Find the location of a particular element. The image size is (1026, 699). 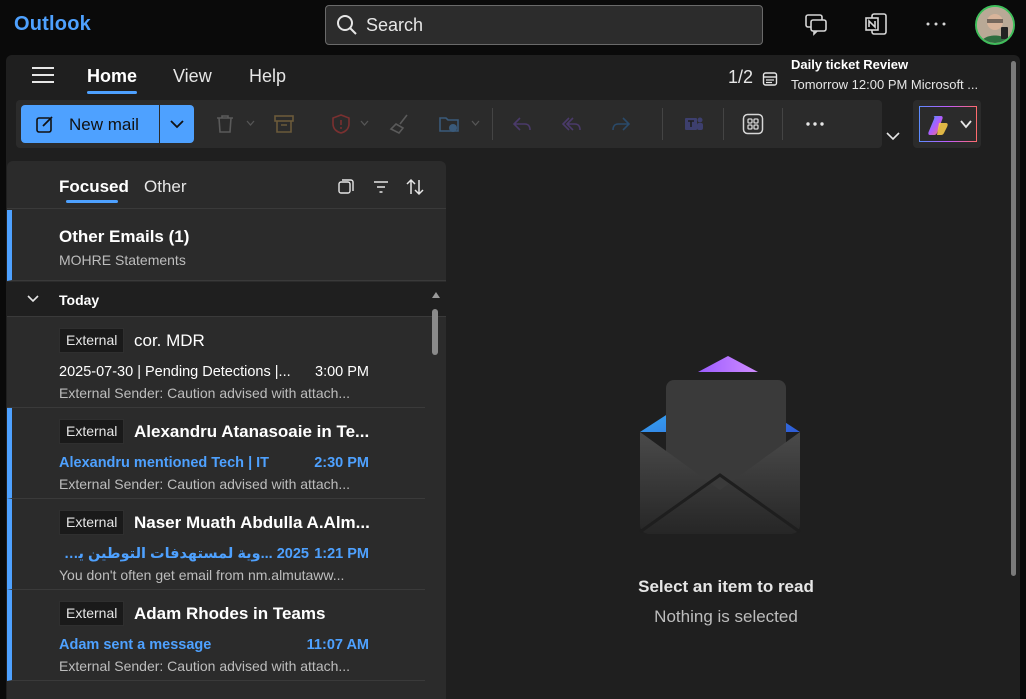

account-avatar is located at coordinates (995, 25).